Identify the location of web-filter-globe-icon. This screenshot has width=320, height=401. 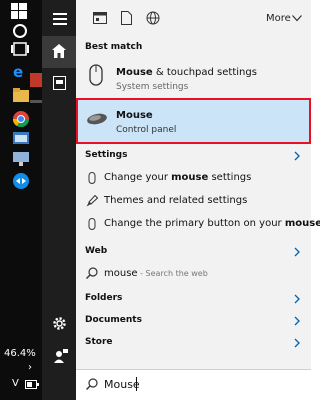
(153, 18).